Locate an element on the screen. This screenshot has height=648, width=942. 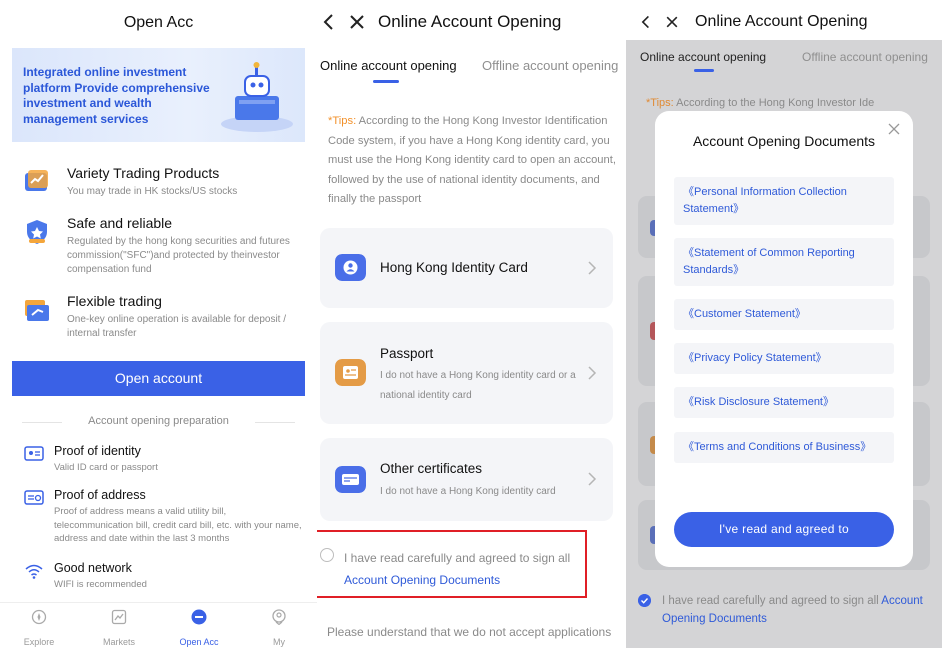
open-account-button: Open account is located at coordinates (158, 378).